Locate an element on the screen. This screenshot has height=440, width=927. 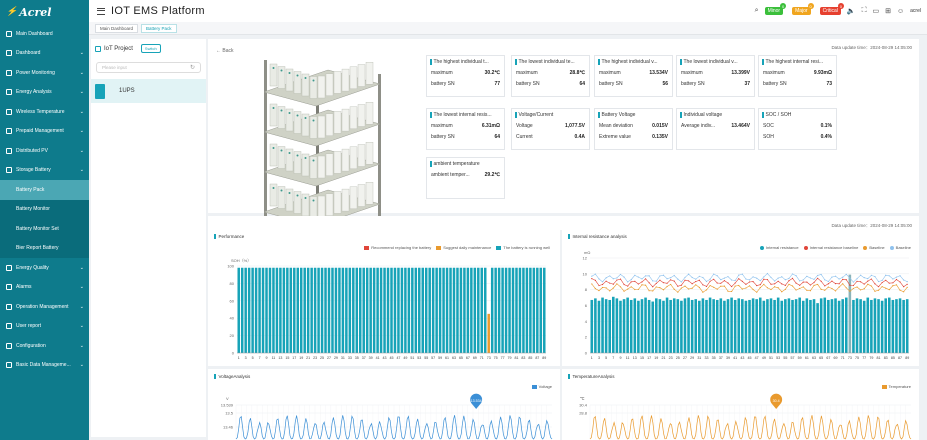
sidebar-item-11: Bier Report Battery is located at coordinates (44, 248).